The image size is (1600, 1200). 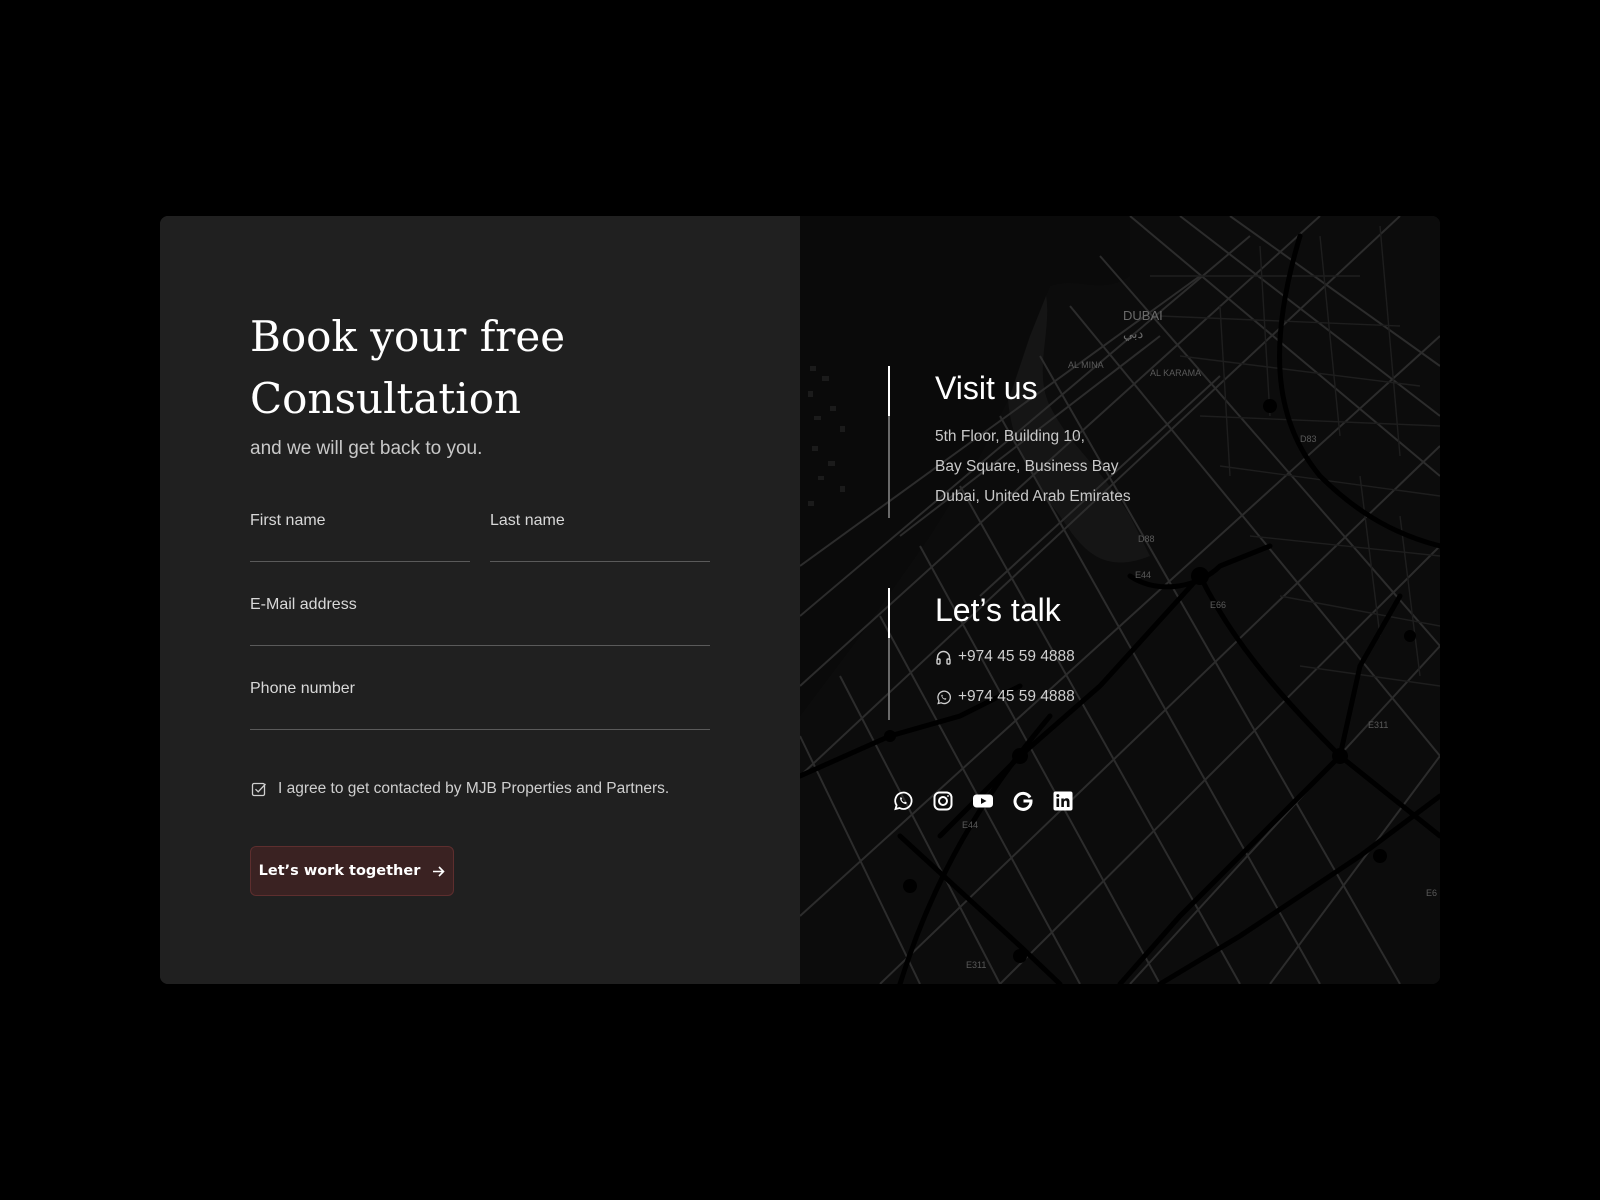 I want to click on whatsapp-number: +974 45 59 4888, so click(x=1016, y=697).